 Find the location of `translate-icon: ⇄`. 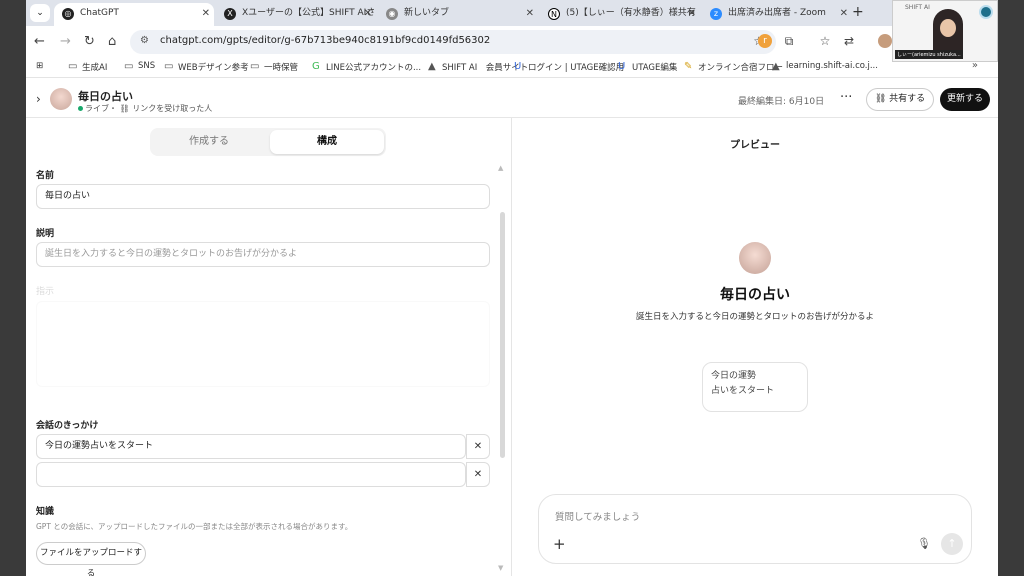

translate-icon: ⇄ is located at coordinates (849, 41).